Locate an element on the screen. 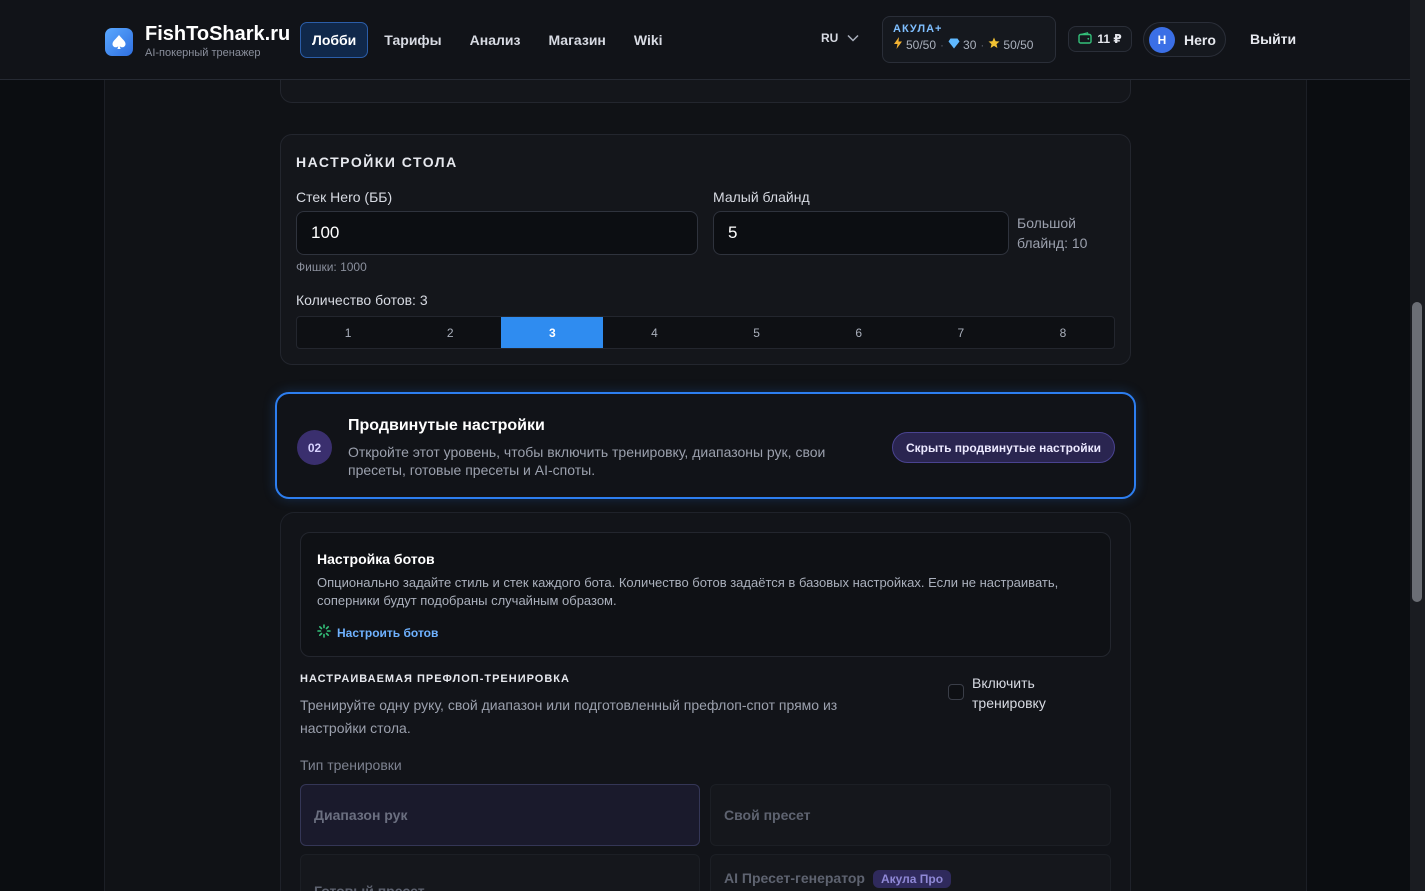 This screenshot has height=891, width=1425. bots-count-selector: 1 2 3 4 5 6 7 8 is located at coordinates (705, 332).